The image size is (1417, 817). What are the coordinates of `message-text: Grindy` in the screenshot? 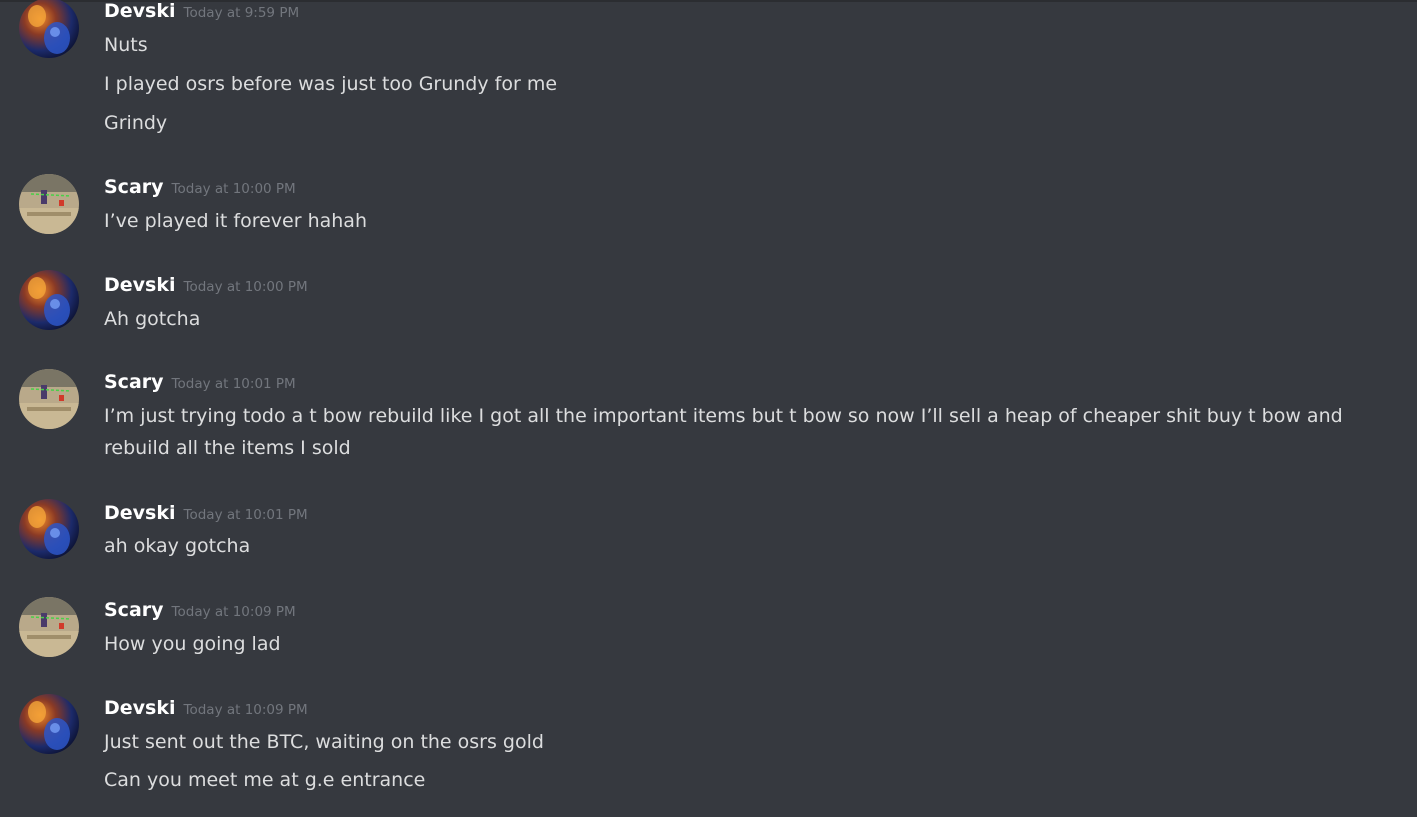 It's located at (136, 123).